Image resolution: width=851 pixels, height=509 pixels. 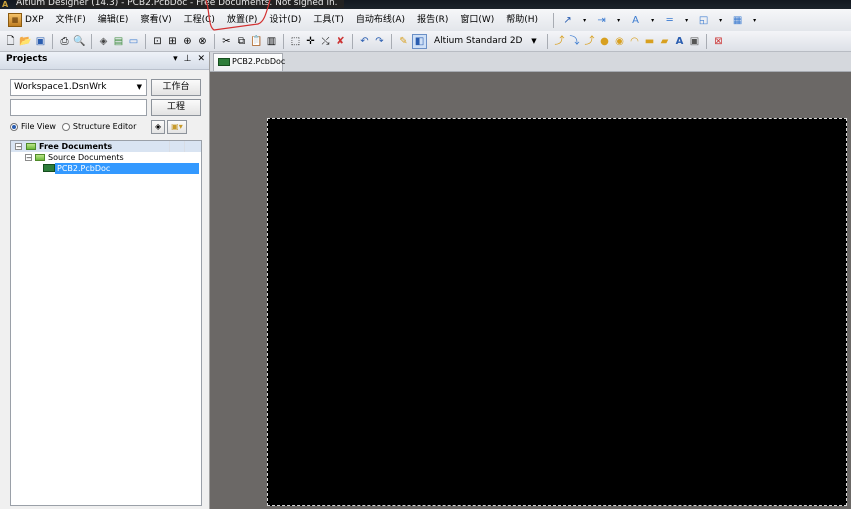 I want to click on workspace-combo-value: Workspace1.DsnWrk, so click(x=60, y=87).